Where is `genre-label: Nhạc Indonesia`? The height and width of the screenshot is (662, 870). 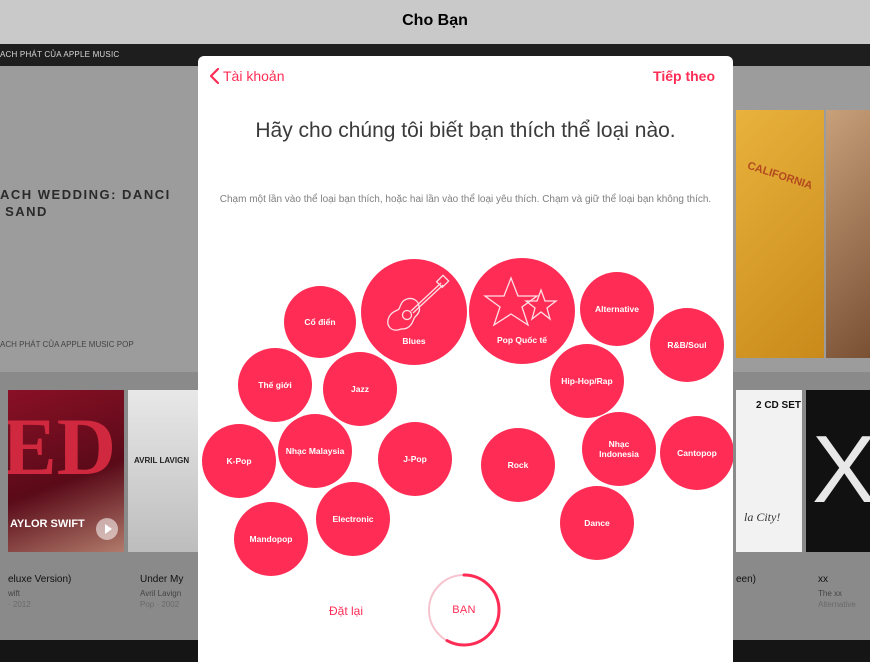 genre-label: Nhạc Indonesia is located at coordinates (619, 449).